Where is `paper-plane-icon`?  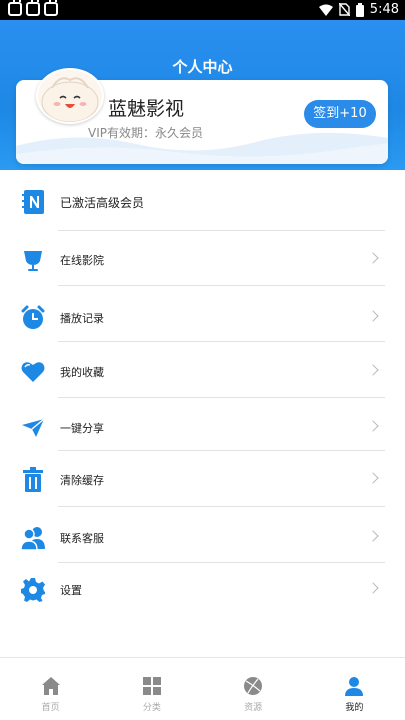 paper-plane-icon is located at coordinates (33, 427).